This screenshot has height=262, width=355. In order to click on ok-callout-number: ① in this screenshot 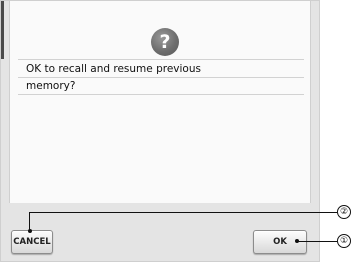, I will do `click(344, 241)`.